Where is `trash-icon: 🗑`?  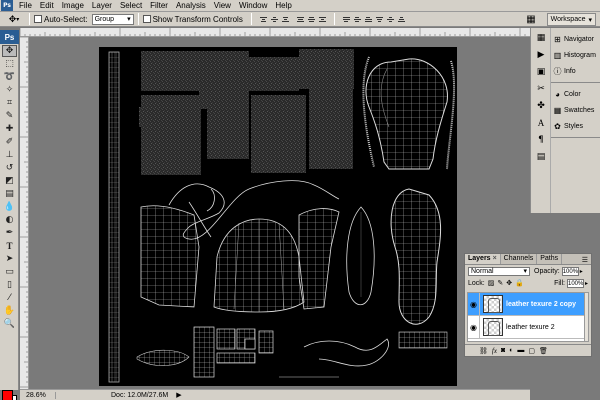 trash-icon: 🗑 is located at coordinates (543, 351).